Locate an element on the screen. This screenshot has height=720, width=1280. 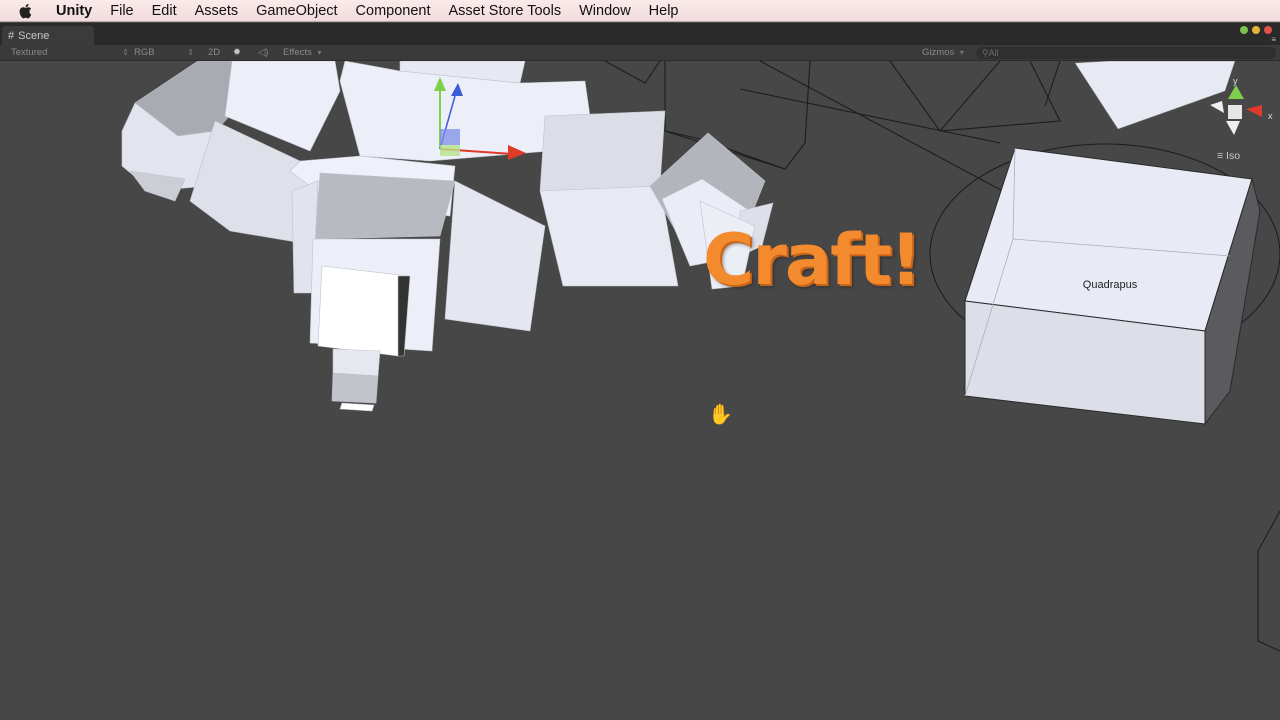
menu-edit: Edit is located at coordinates (164, 11).